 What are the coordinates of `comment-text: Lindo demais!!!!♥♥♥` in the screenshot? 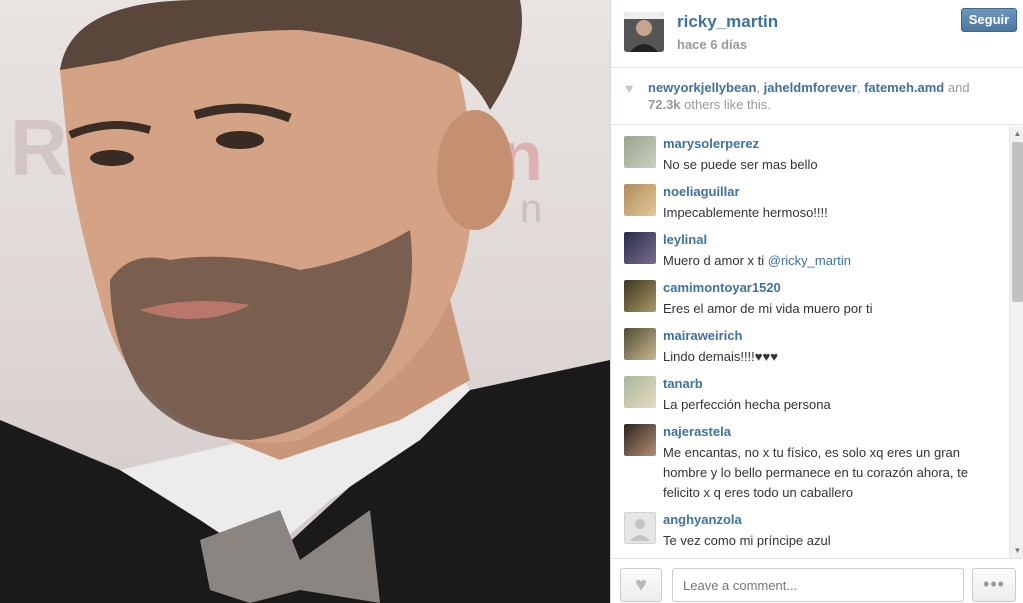 It's located at (720, 356).